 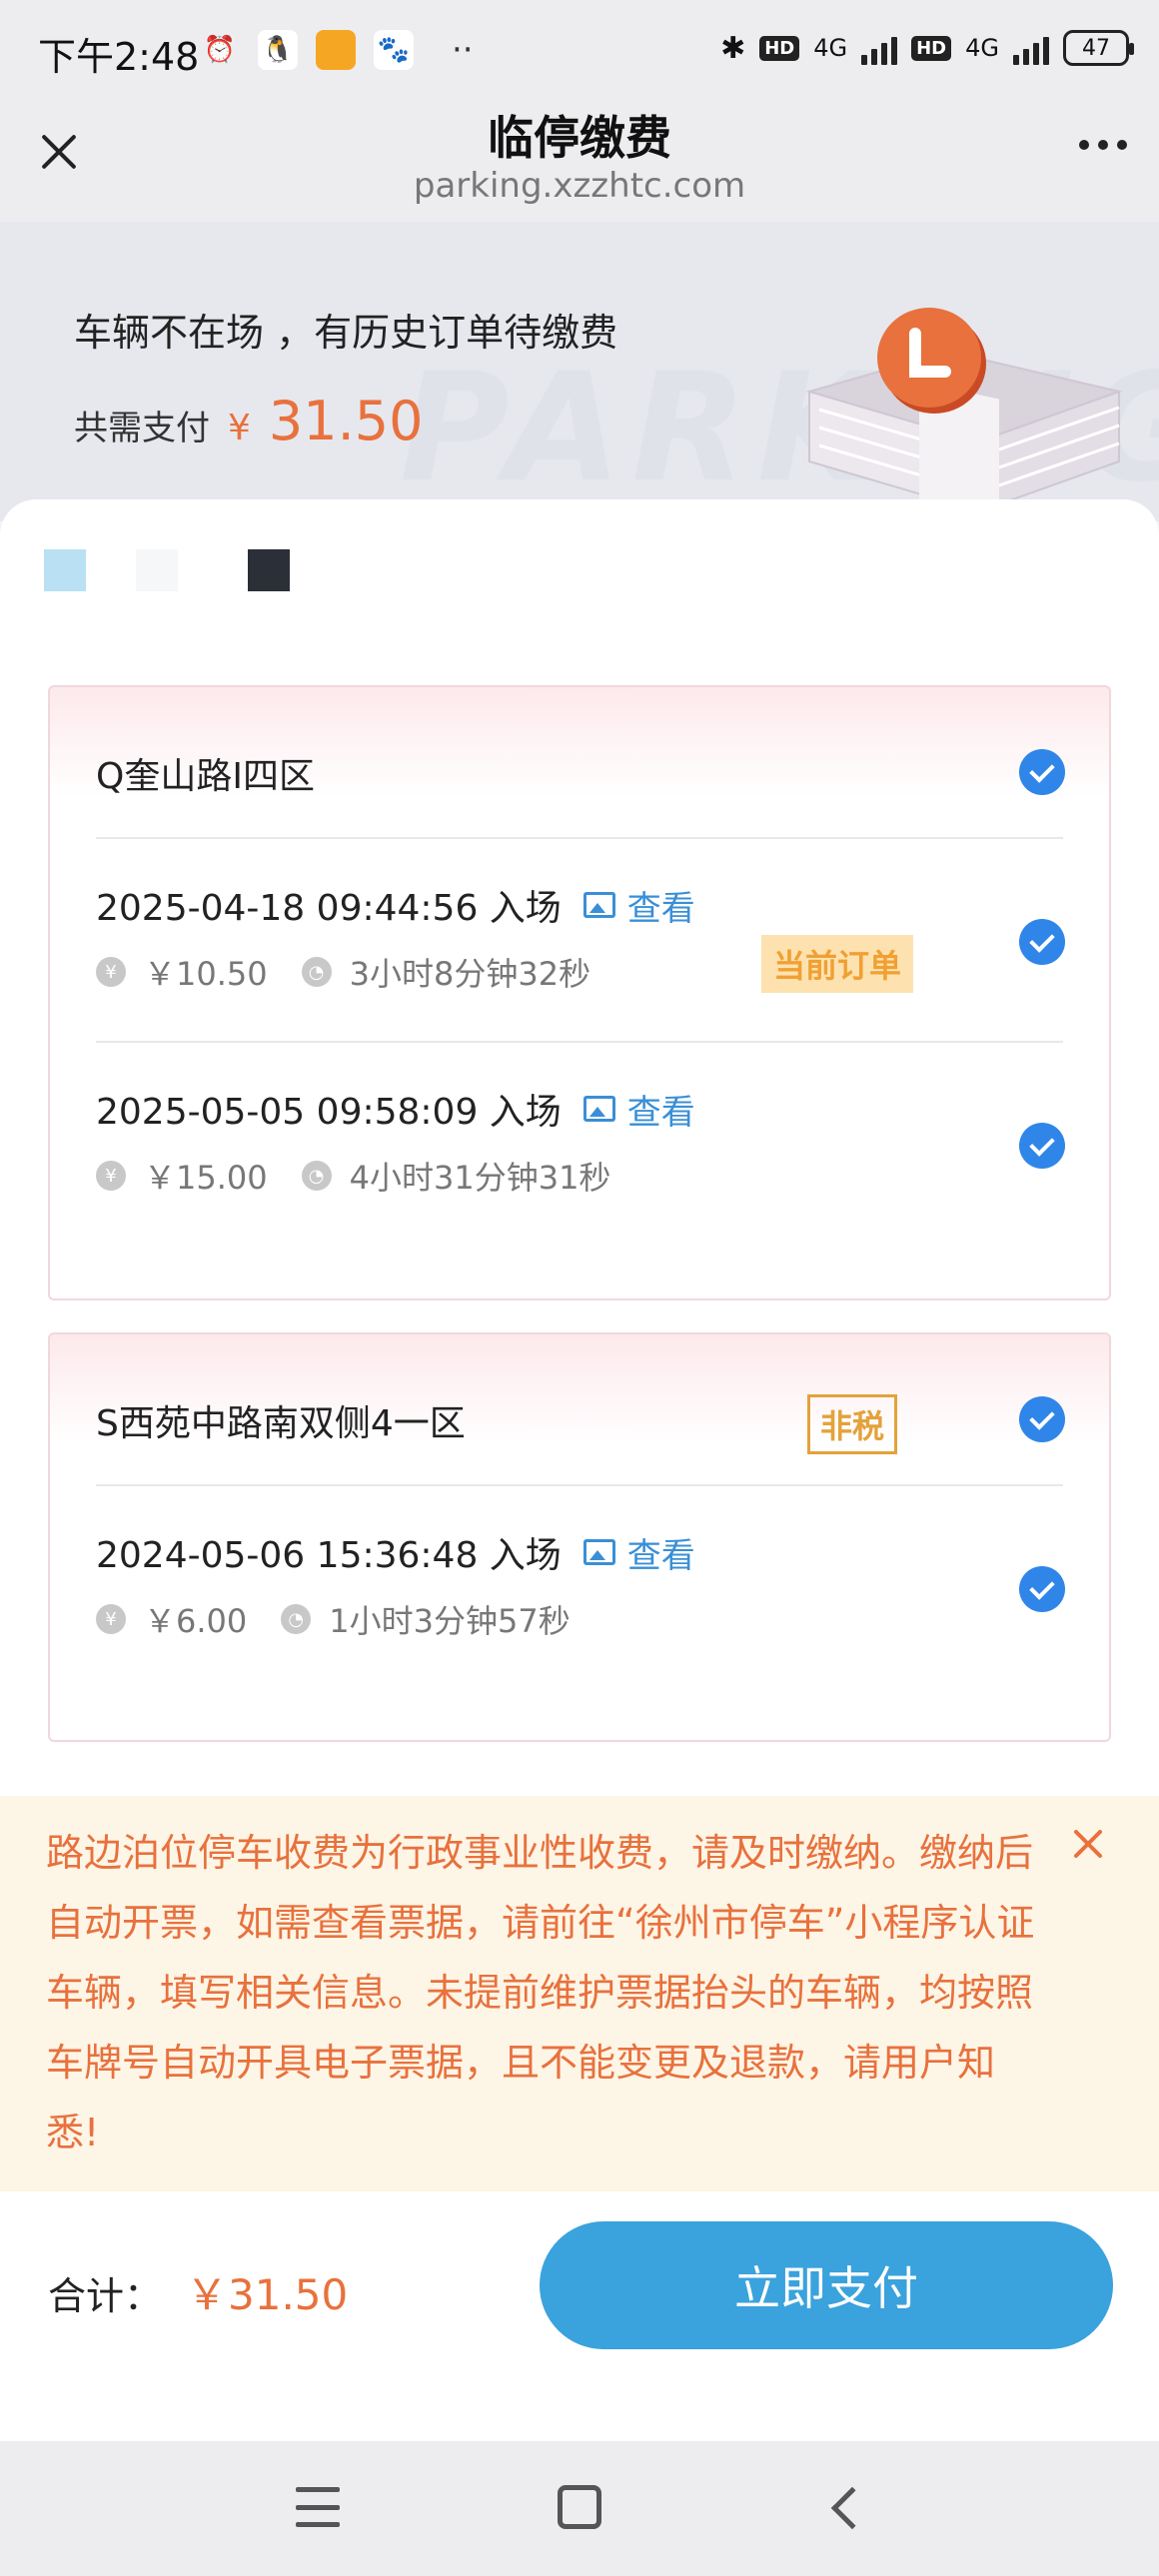 I want to click on alarm-icon: ⏰, so click(x=220, y=50).